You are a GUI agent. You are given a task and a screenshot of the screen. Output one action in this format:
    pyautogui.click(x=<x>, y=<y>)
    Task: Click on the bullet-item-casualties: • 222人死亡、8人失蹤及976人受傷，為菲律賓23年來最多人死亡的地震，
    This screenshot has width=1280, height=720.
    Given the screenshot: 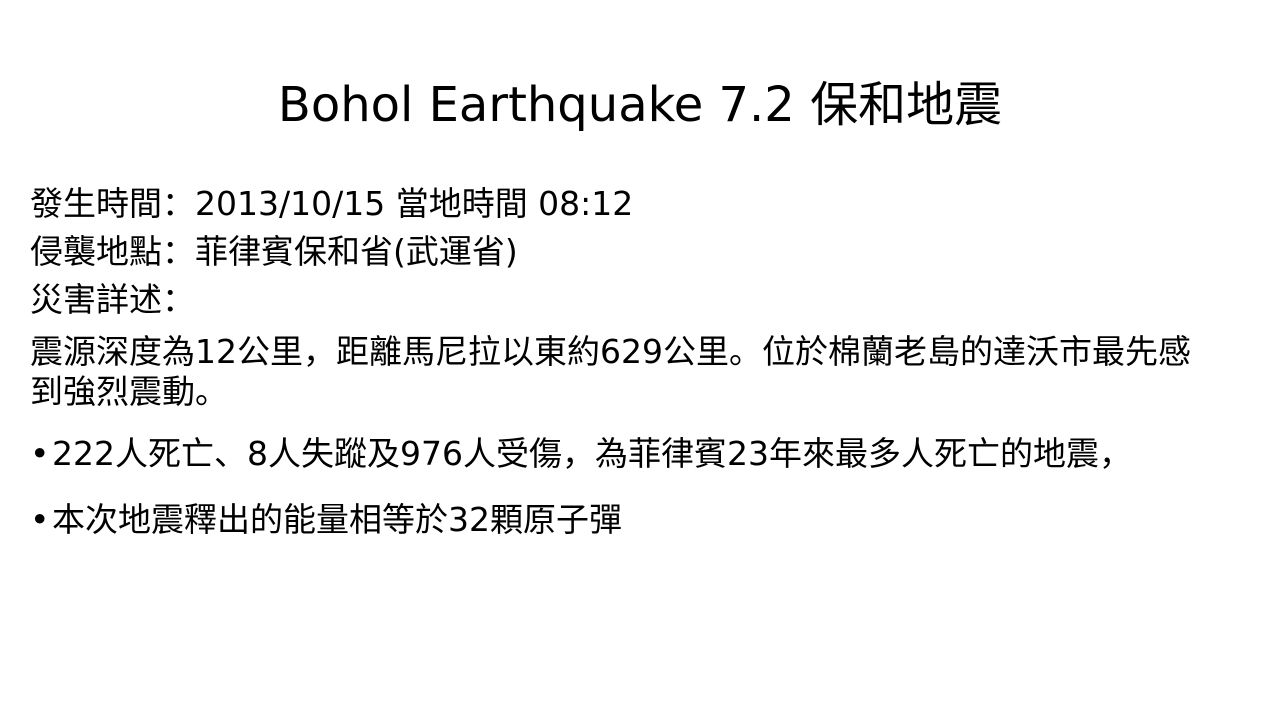 What is the action you would take?
    pyautogui.click(x=630, y=454)
    